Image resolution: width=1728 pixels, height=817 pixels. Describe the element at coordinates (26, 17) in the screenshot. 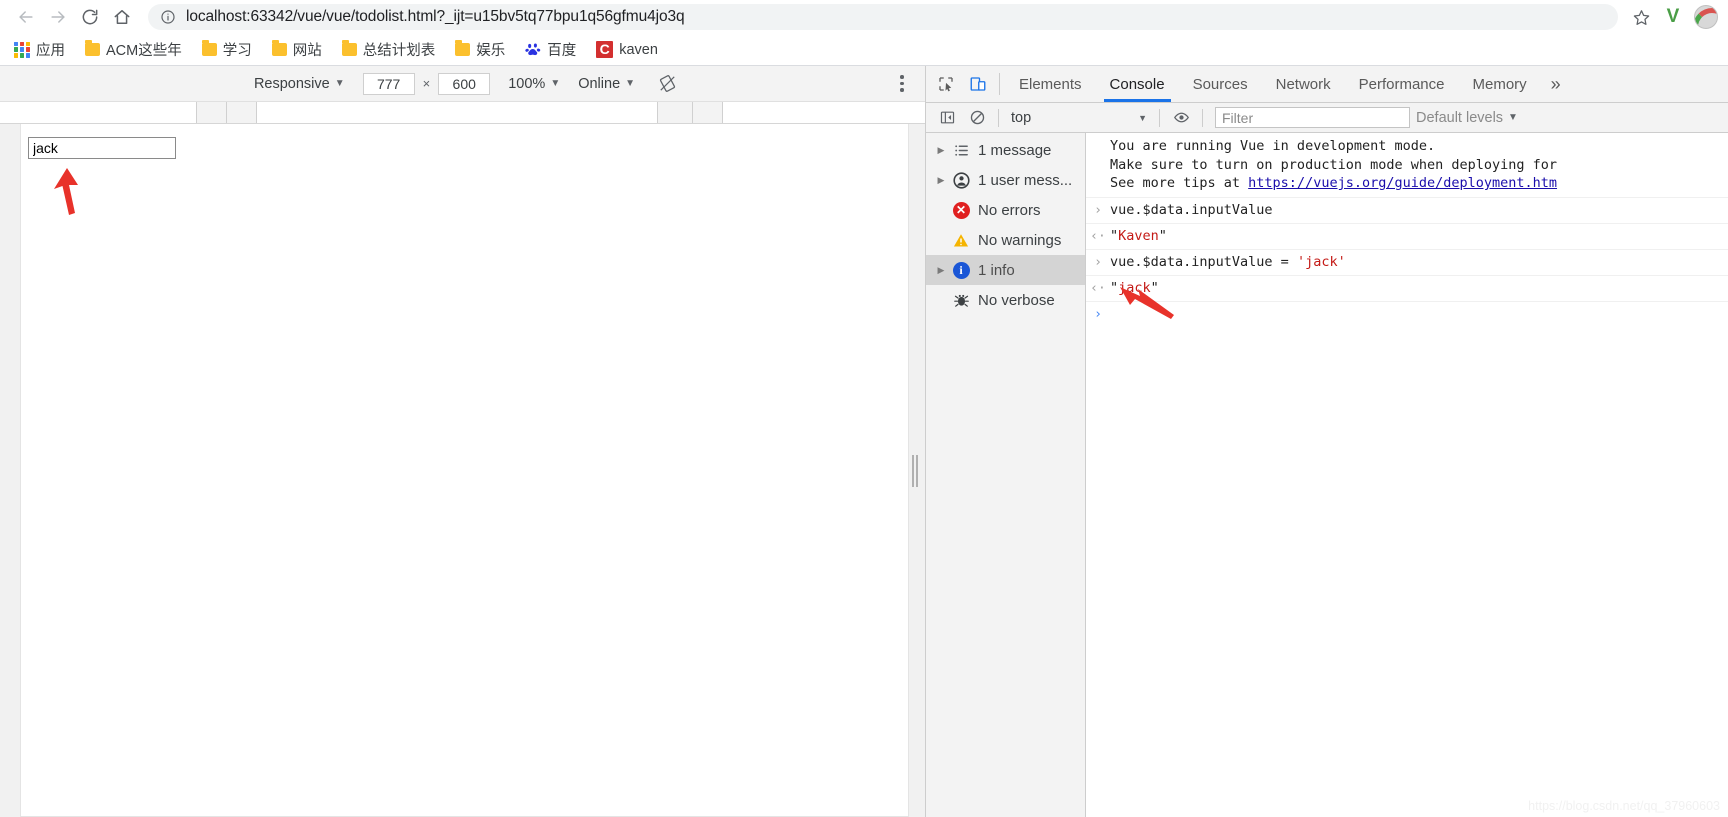

I see `back-button` at that location.